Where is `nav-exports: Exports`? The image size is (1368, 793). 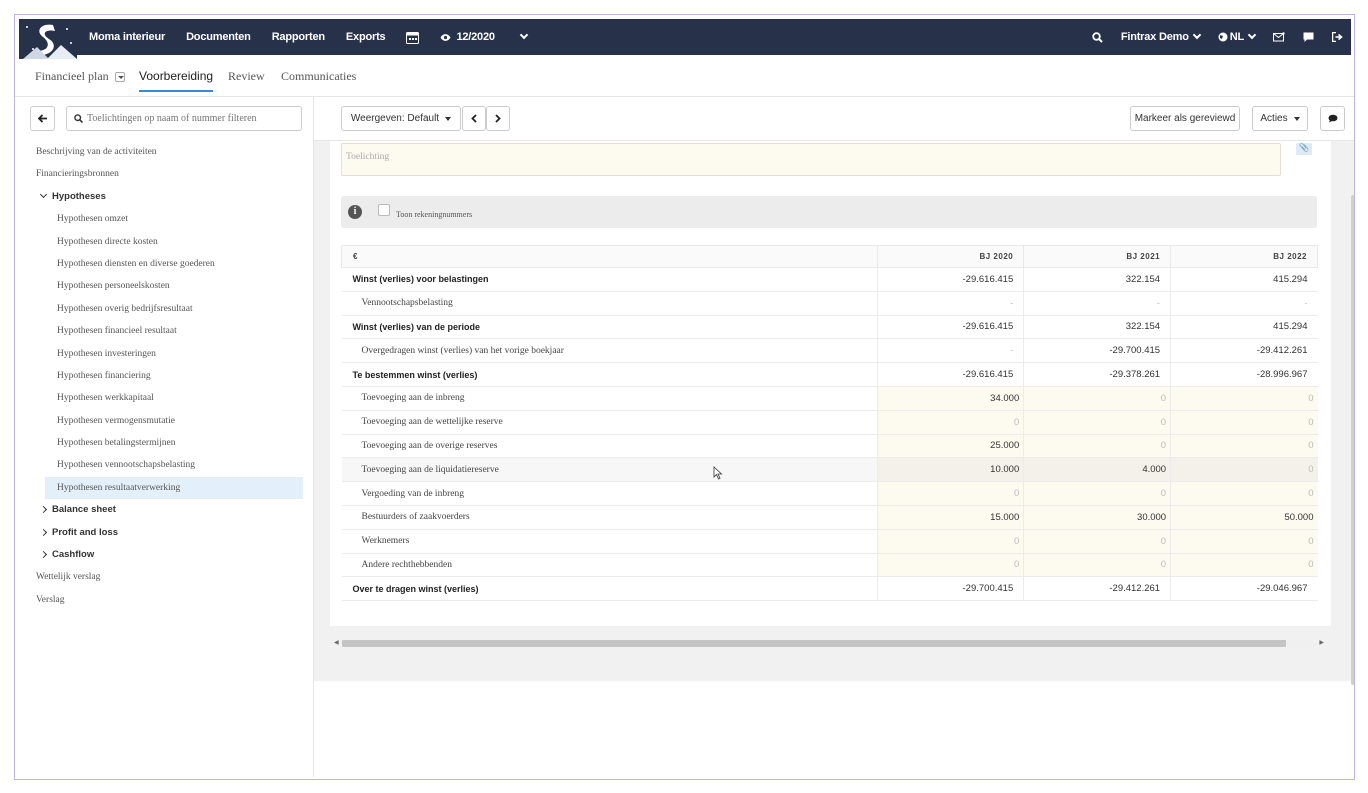
nav-exports: Exports is located at coordinates (366, 37).